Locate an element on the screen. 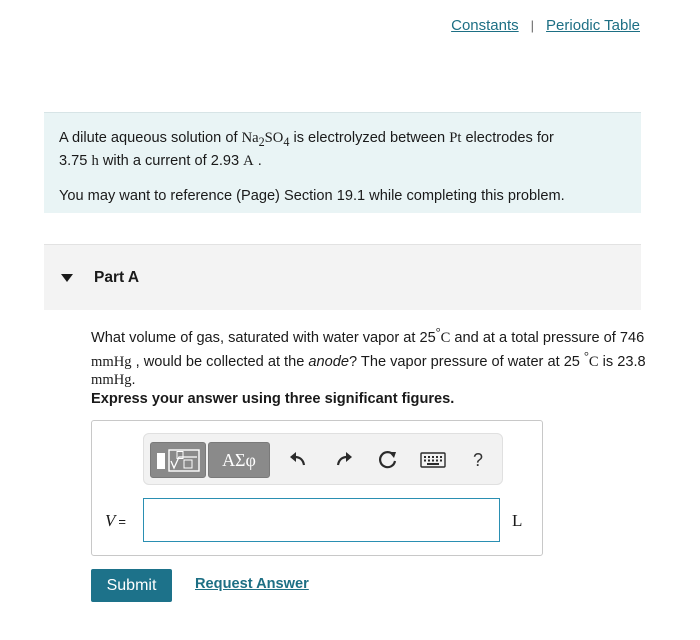 The height and width of the screenshot is (640, 700). top-links: Constants | Periodic Table is located at coordinates (545, 25).